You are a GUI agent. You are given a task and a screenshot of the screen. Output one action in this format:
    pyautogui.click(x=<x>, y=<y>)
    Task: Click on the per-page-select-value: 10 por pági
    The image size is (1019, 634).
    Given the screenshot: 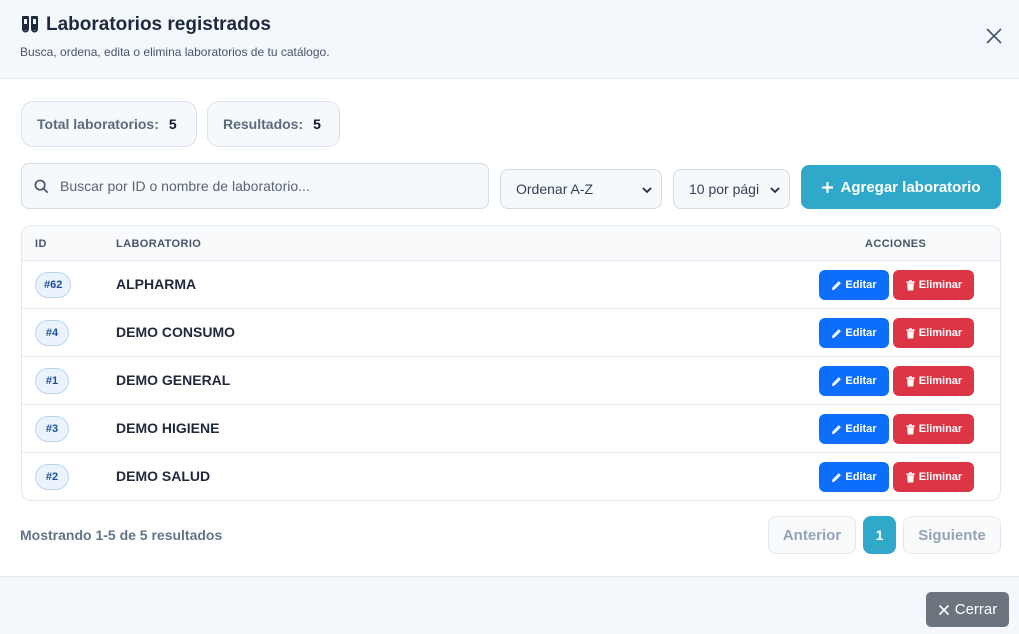 What is the action you would take?
    pyautogui.click(x=724, y=189)
    